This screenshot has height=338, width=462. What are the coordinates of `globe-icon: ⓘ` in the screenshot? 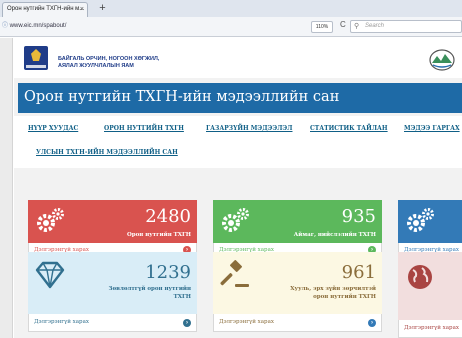 It's located at (6, 26).